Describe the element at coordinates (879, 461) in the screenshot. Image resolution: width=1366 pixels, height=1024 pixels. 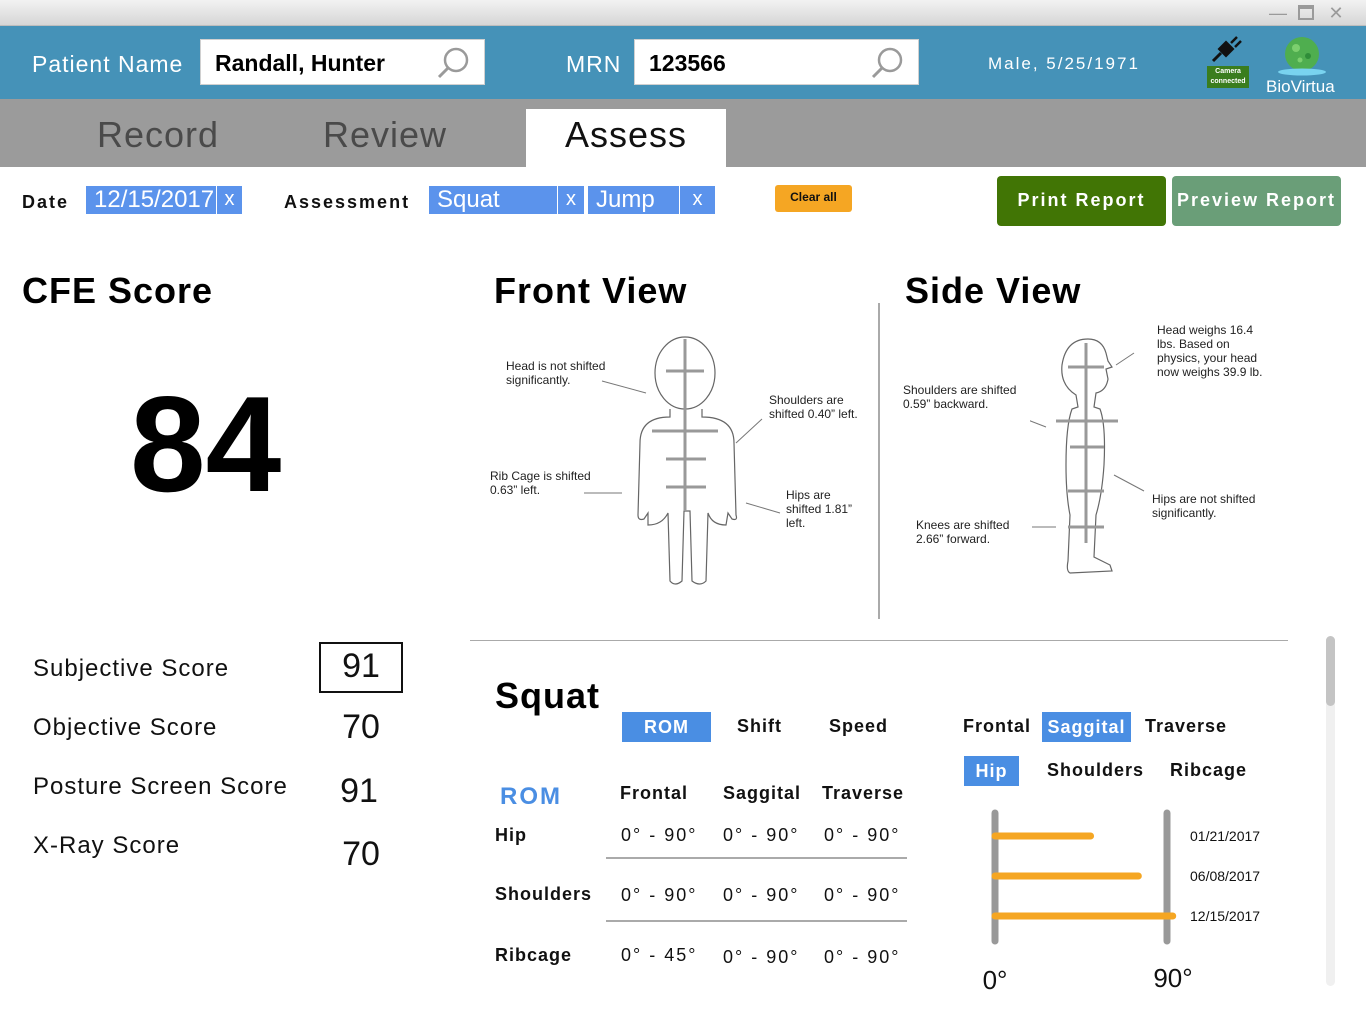
I see `view-divider` at that location.